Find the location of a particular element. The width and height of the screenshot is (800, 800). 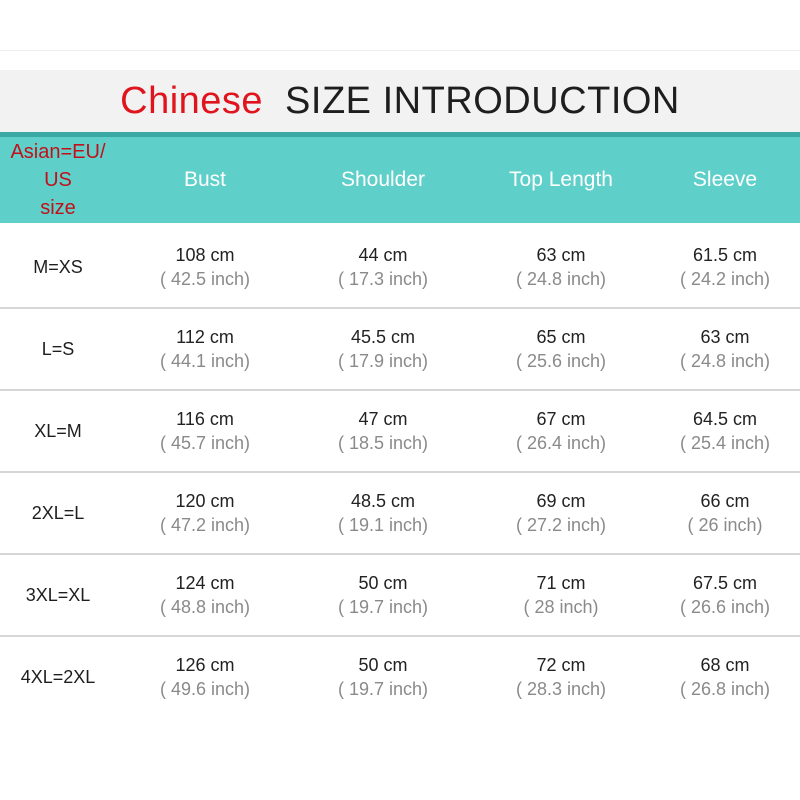

cm-value: 67 cm is located at coordinates (561, 419).